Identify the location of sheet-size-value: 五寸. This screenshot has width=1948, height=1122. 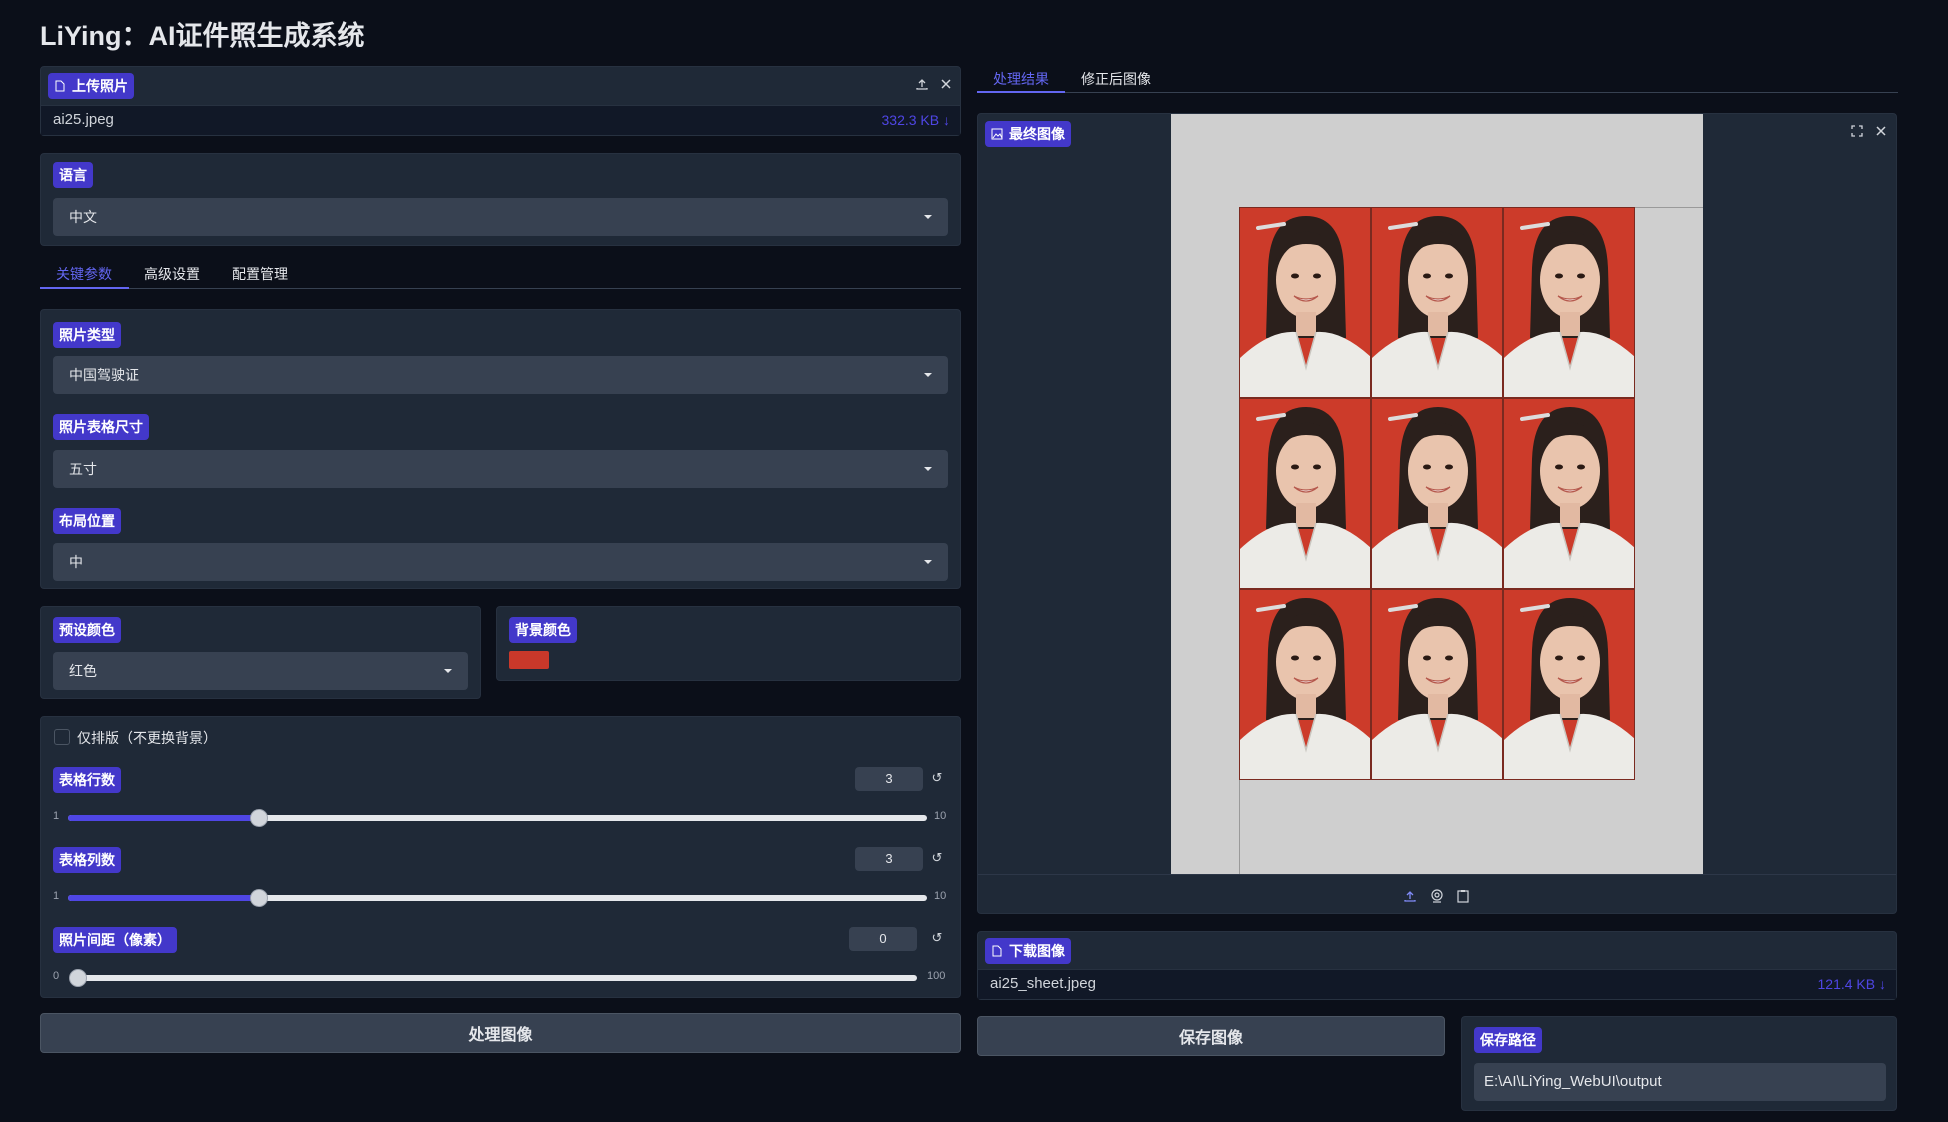
(83, 469).